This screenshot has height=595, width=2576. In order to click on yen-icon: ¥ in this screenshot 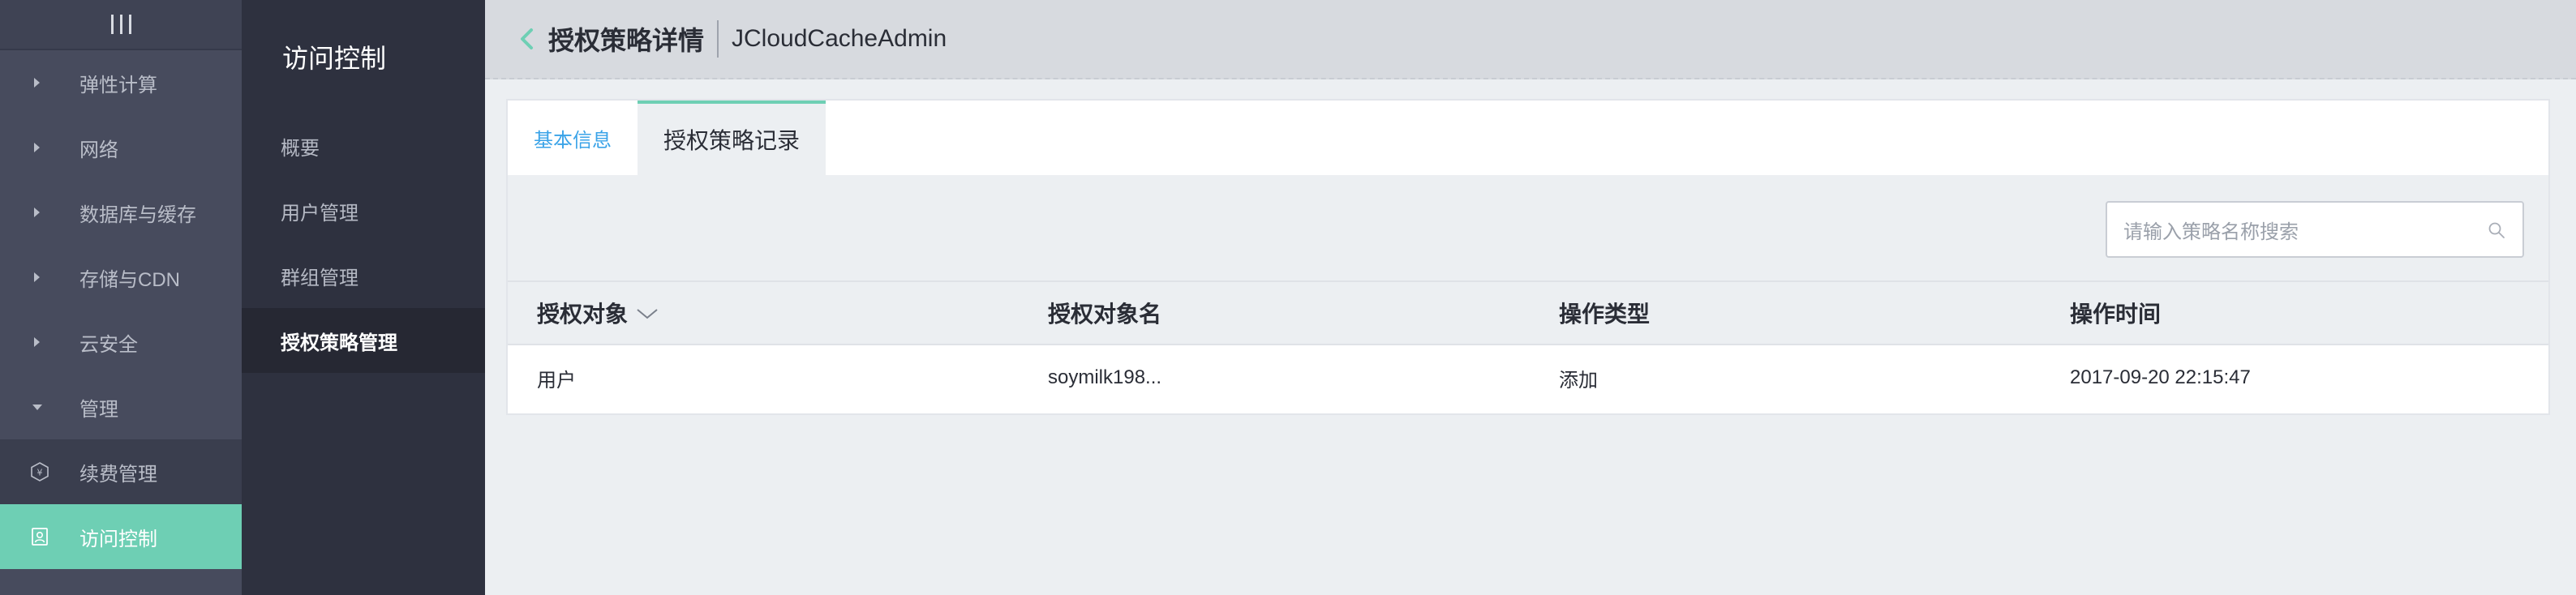, I will do `click(39, 472)`.